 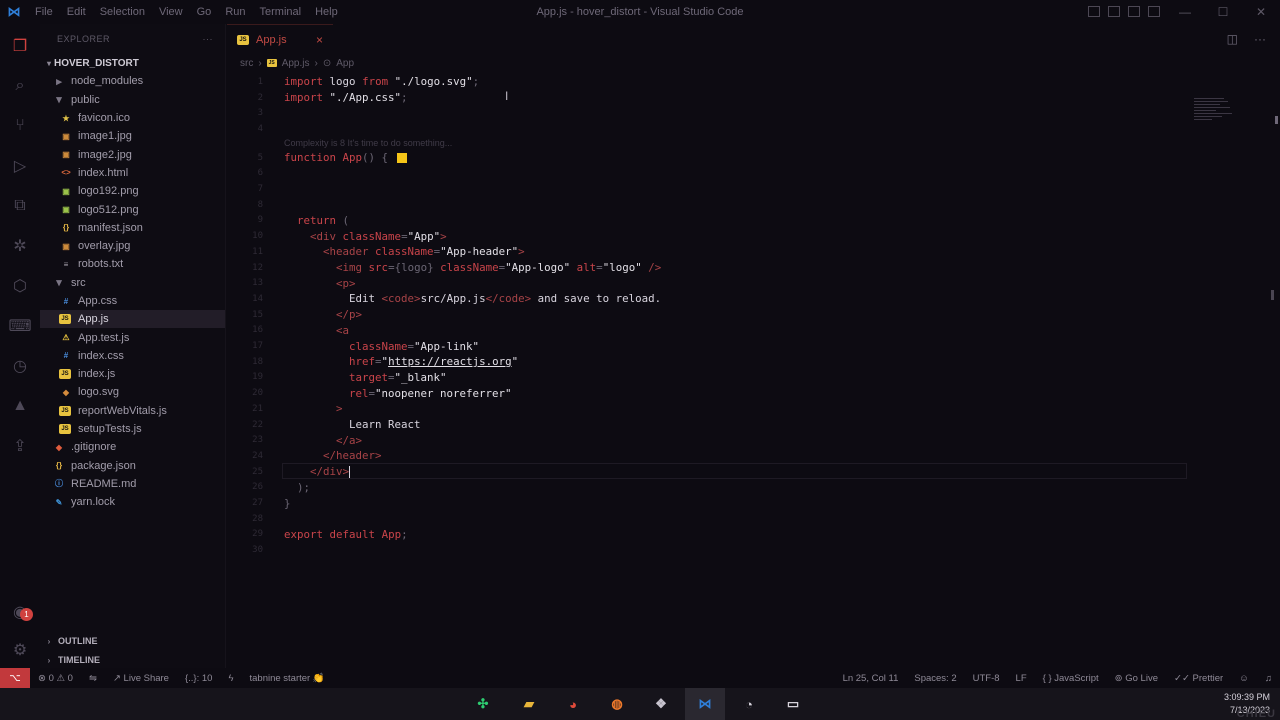 I want to click on monitor-app-icon: ◔, so click(x=749, y=704).